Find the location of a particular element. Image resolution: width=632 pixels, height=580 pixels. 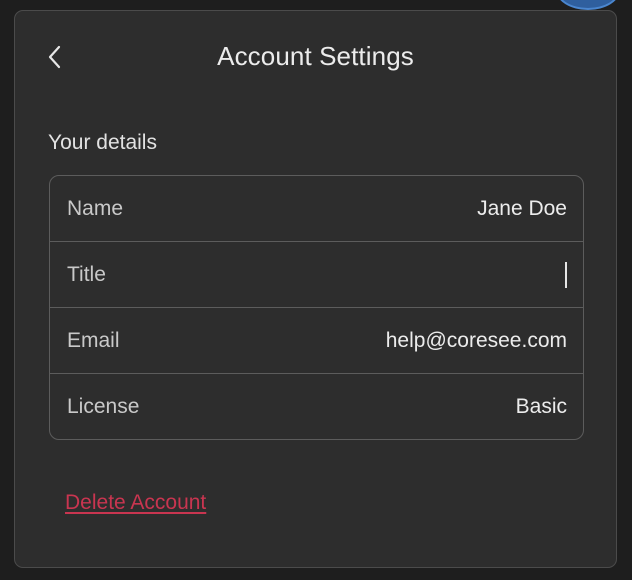

avatar is located at coordinates (588, 5).